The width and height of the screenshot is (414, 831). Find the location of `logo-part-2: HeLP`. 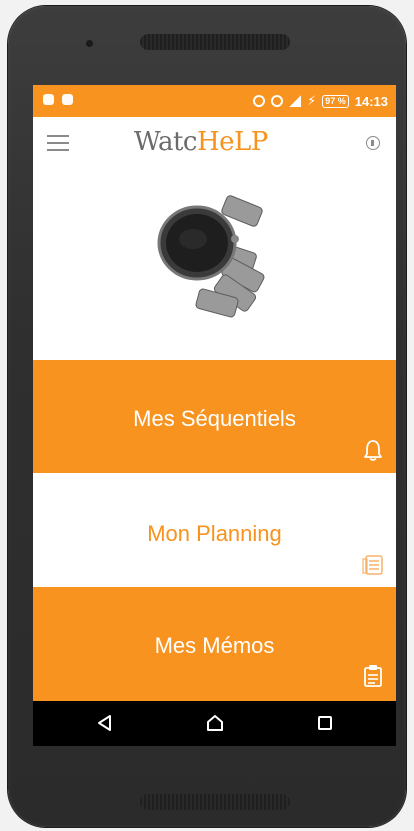

logo-part-2: HeLP is located at coordinates (232, 142).